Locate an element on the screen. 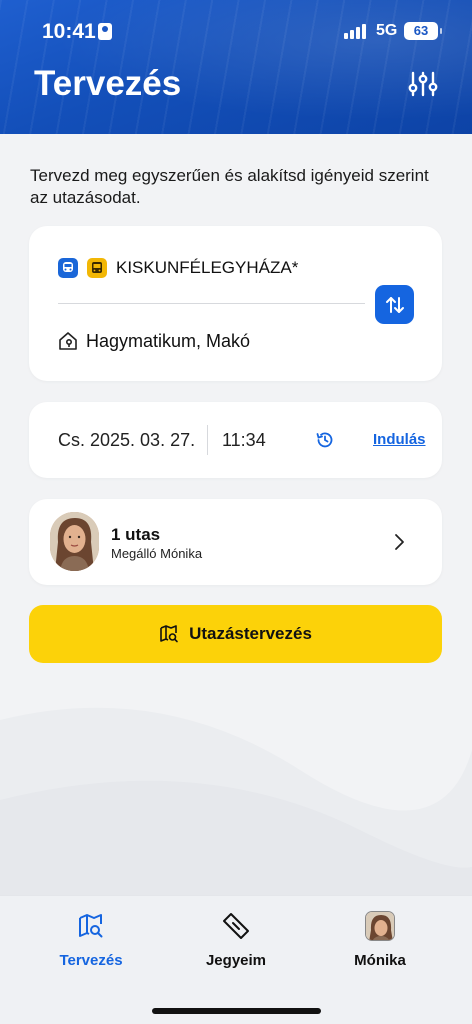 This screenshot has height=1024, width=472. sliders-icon is located at coordinates (423, 84).